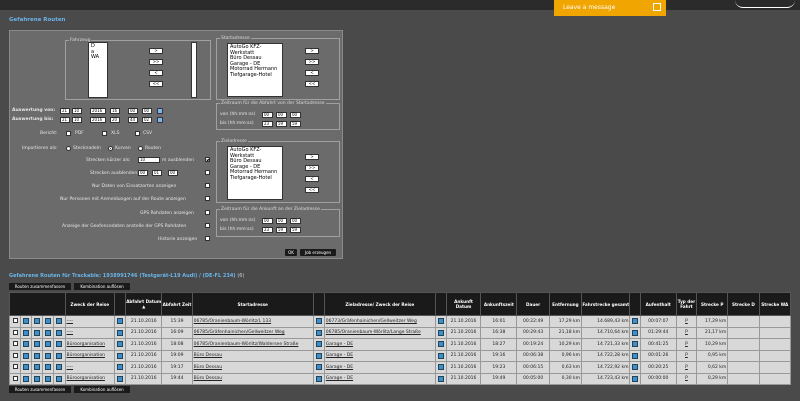 The height and width of the screenshot is (401, 800). What do you see at coordinates (267, 115) in the screenshot?
I see `abfahrt-von-hour: 00` at bounding box center [267, 115].